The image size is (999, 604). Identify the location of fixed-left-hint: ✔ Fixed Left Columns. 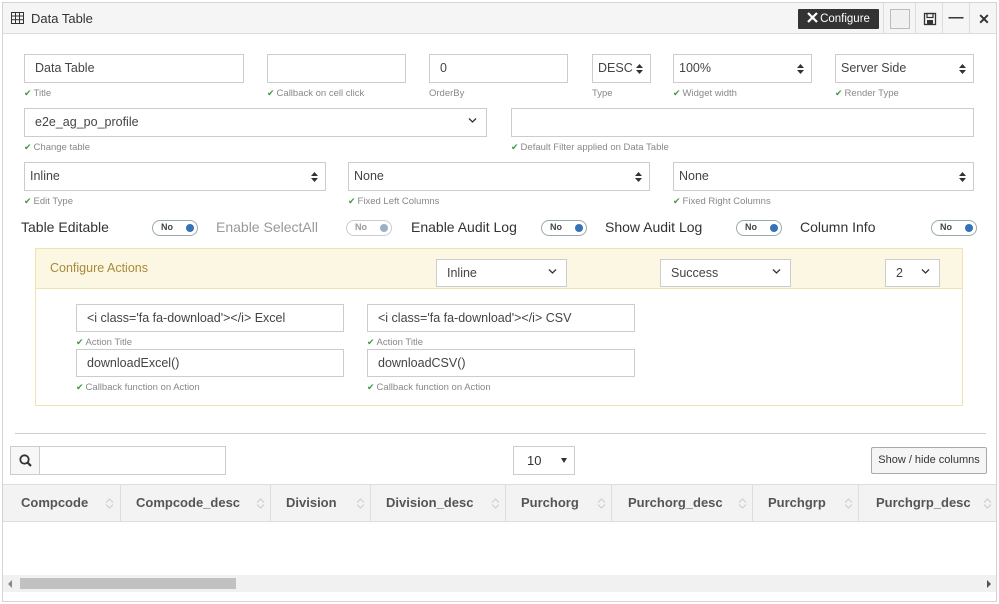
(394, 201).